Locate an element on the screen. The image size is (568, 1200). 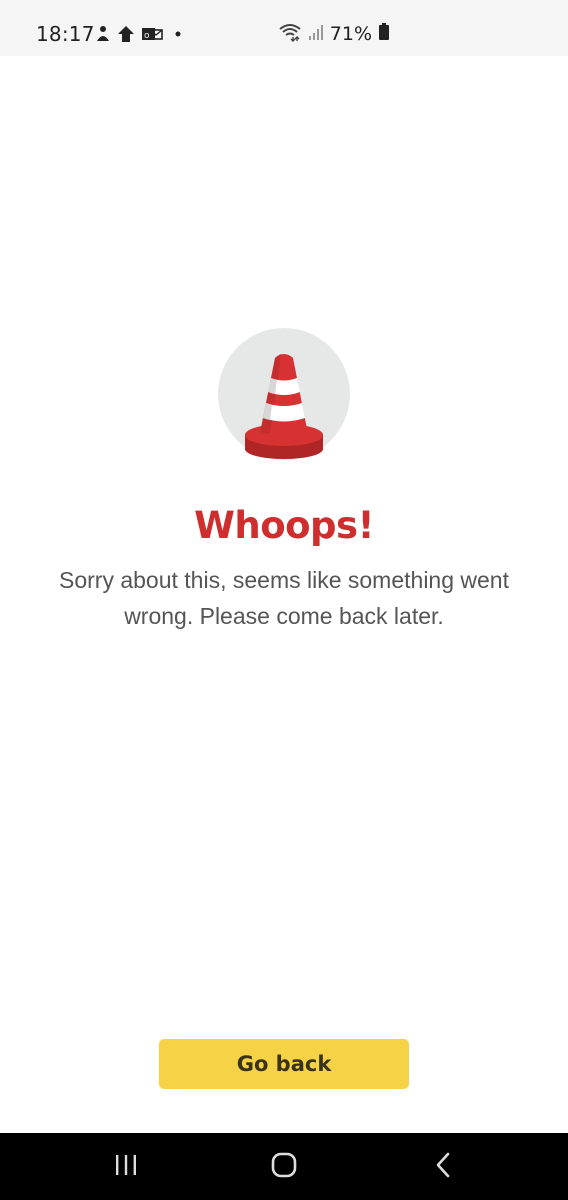
recent-apps-icon is located at coordinates (126, 1167).